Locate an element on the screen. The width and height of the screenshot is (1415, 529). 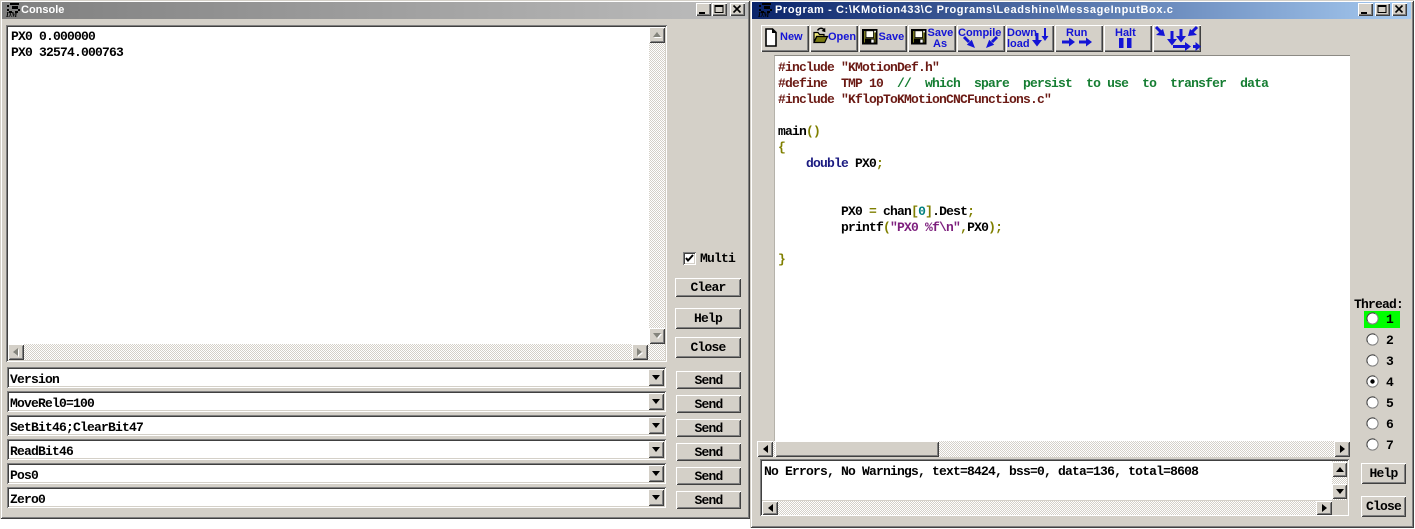
svg-text: Open is located at coordinates (842, 37).